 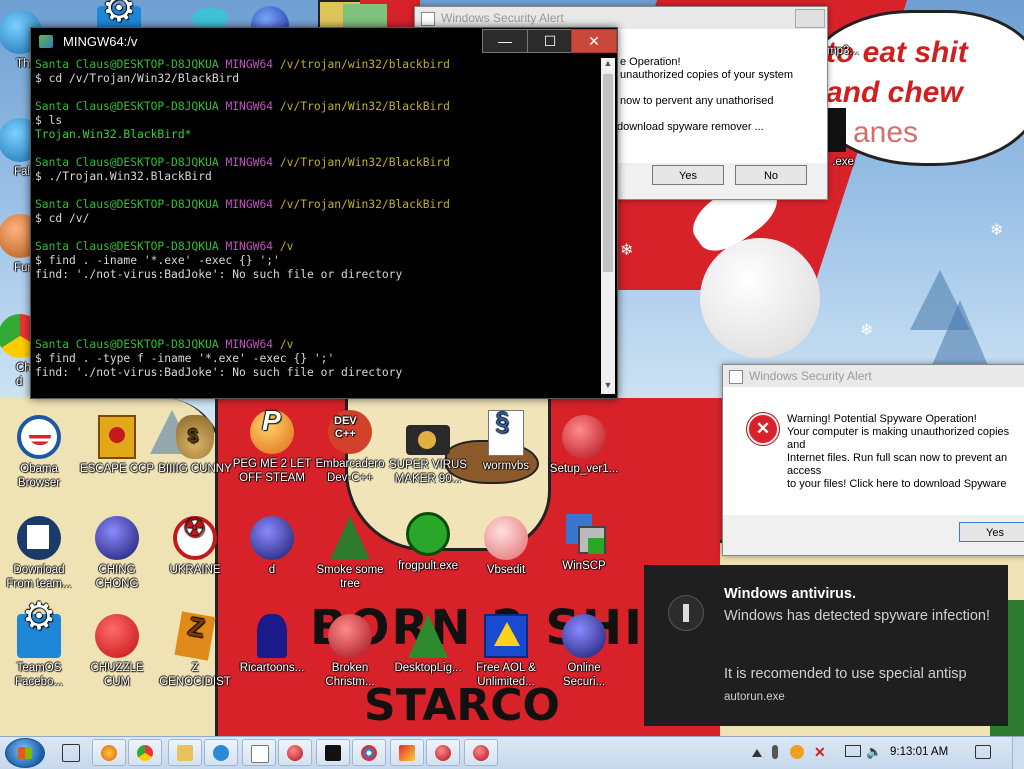 What do you see at coordinates (210, 18) in the screenshot?
I see `gem-icon` at bounding box center [210, 18].